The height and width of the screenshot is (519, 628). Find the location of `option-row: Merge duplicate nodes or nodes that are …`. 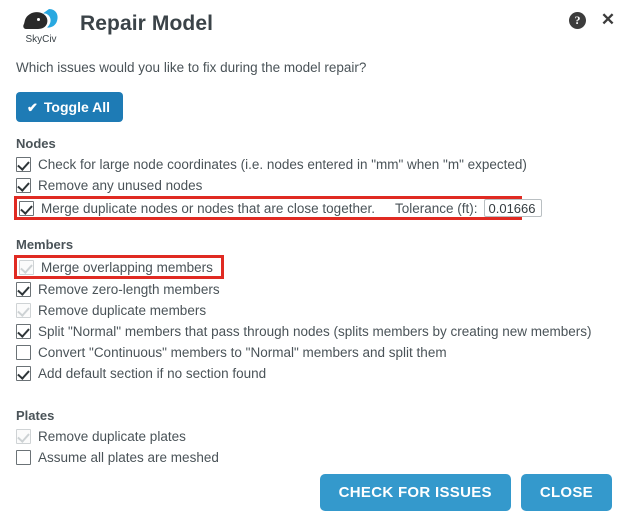

option-row: Merge duplicate nodes or nodes that are … is located at coordinates (278, 208).